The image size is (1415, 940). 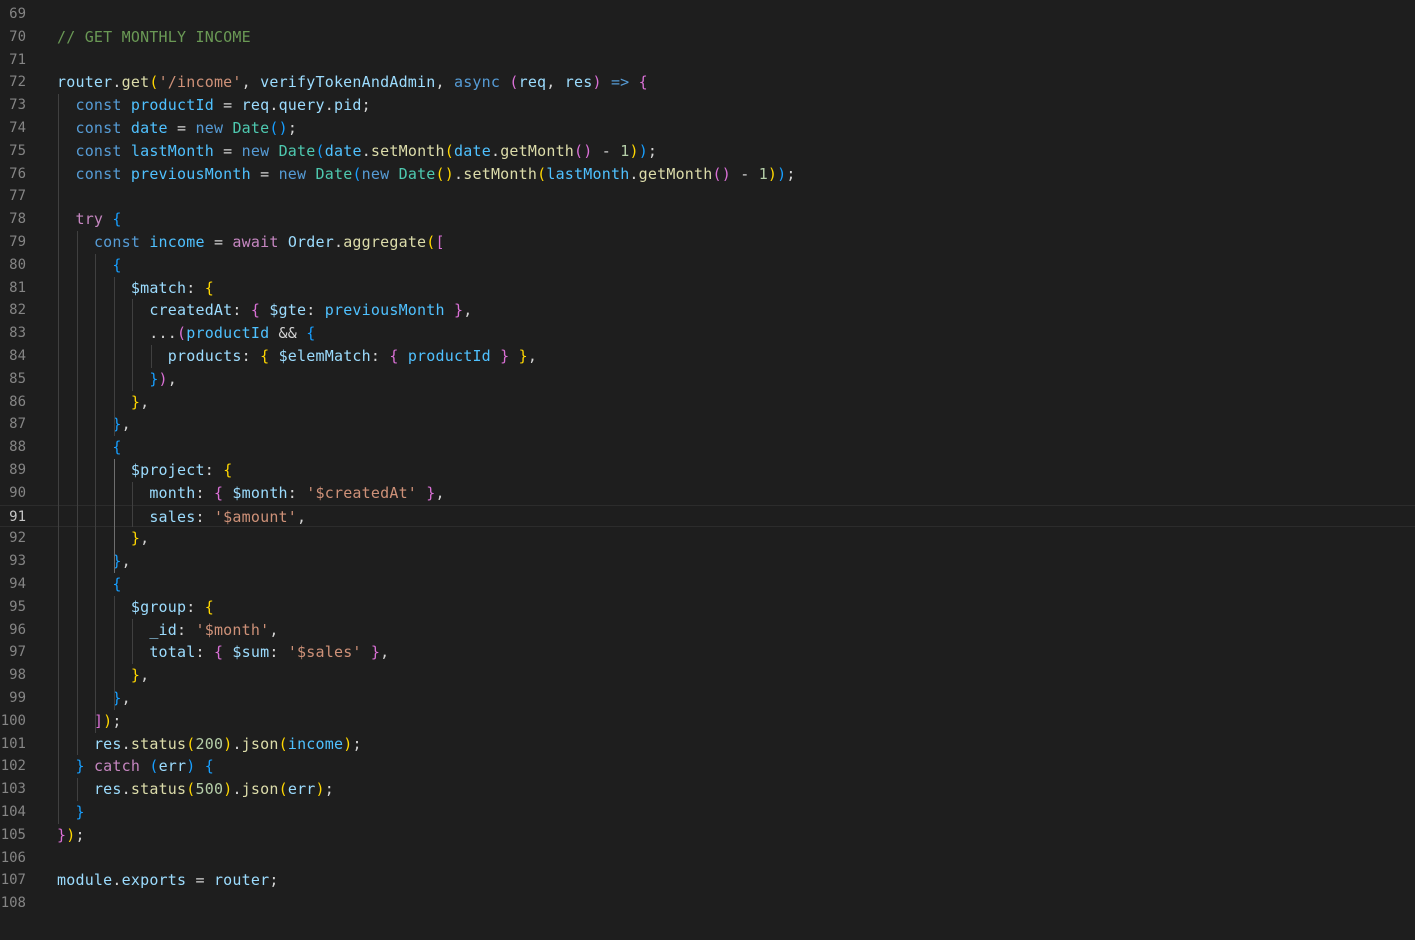 What do you see at coordinates (17, 492) in the screenshot?
I see `line-number: 90` at bounding box center [17, 492].